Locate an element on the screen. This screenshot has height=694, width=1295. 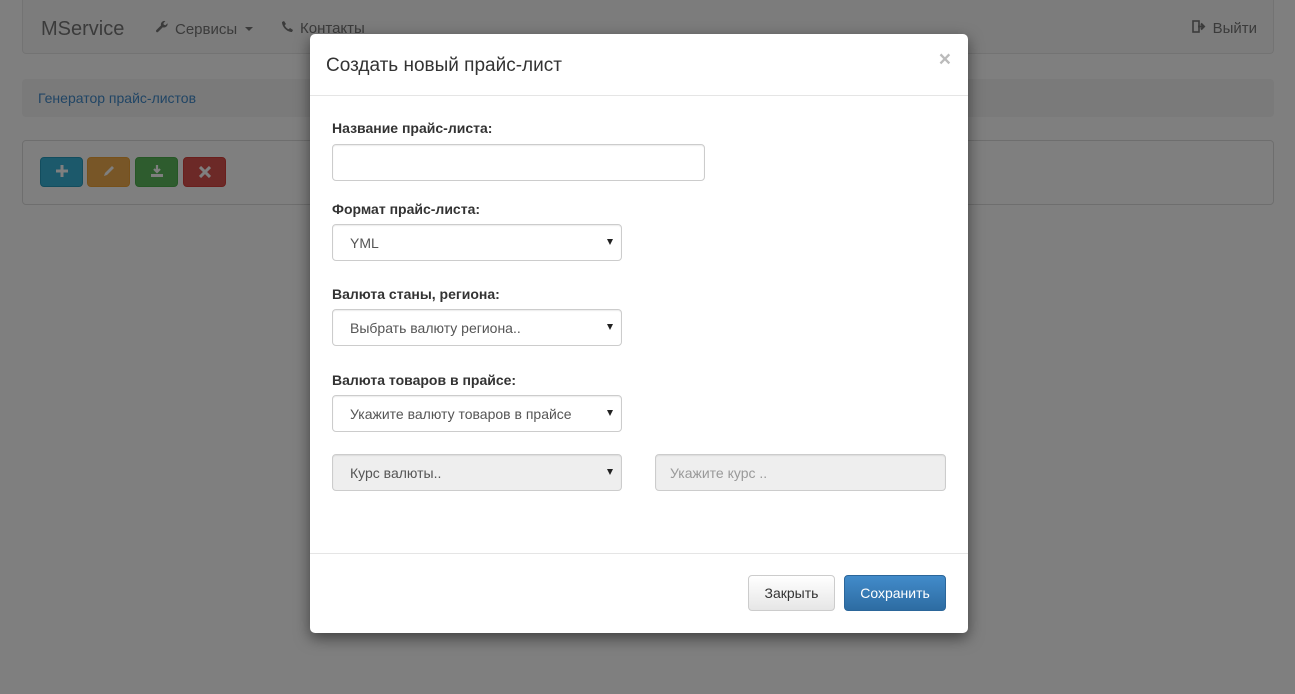
format-select-value: YML is located at coordinates (364, 242).